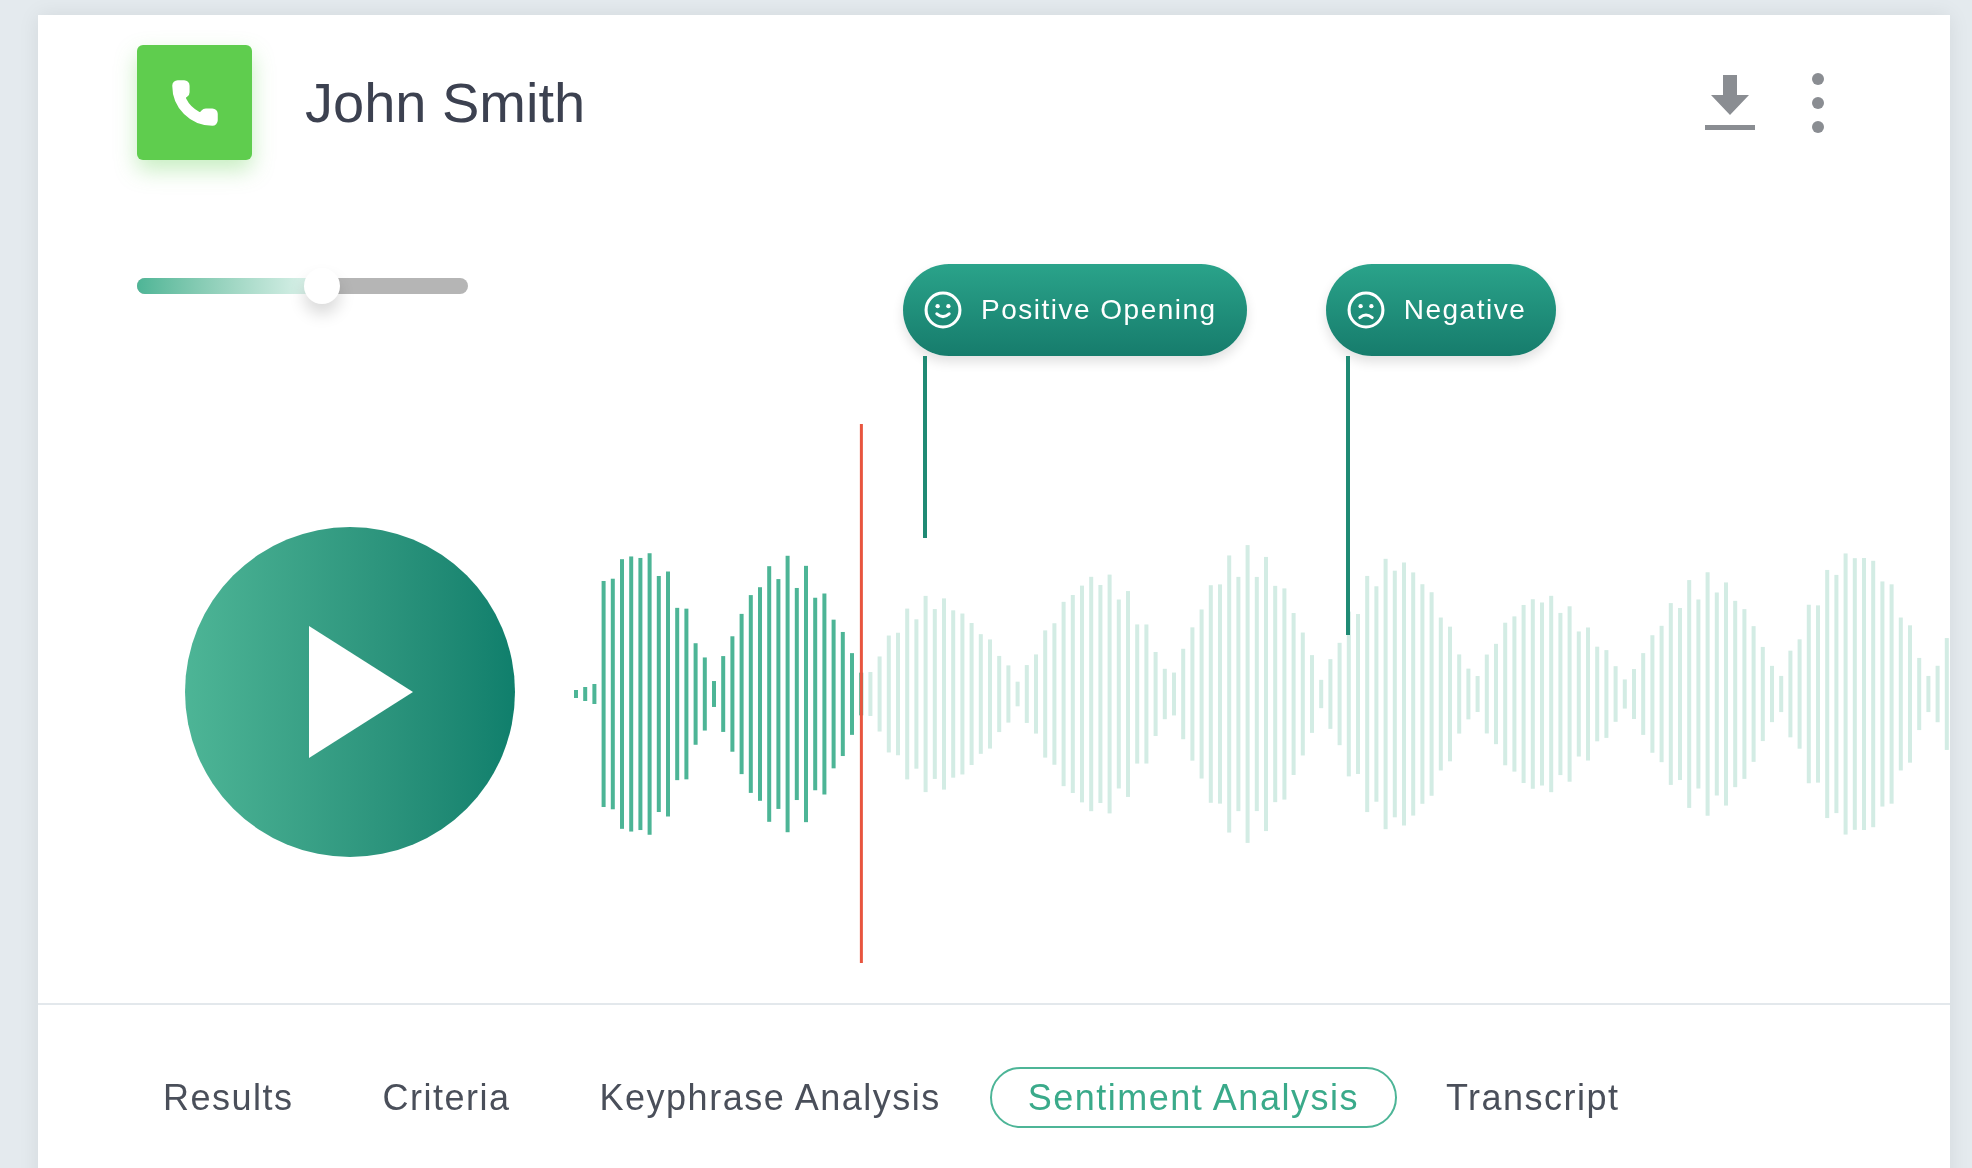 Image resolution: width=1972 pixels, height=1168 pixels. I want to click on download-icon, so click(1730, 102).